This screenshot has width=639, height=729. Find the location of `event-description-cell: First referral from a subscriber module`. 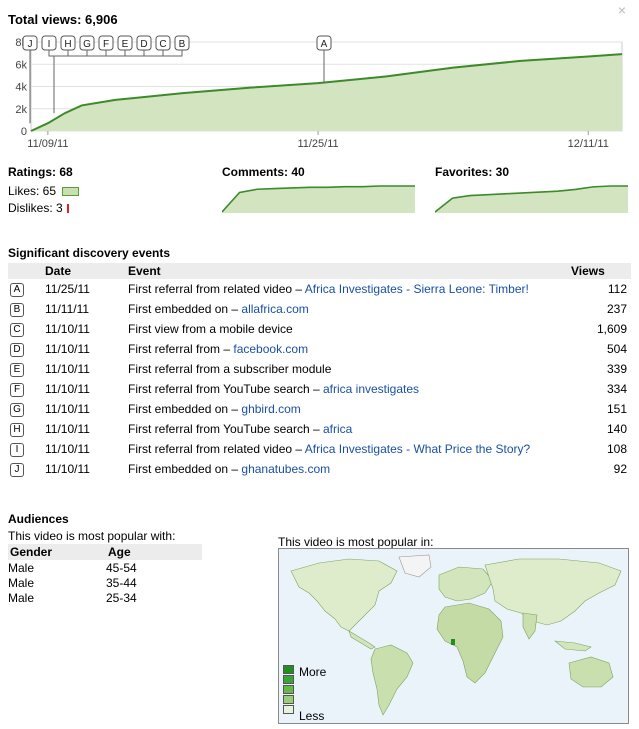

event-description-cell: First referral from a subscriber module is located at coordinates (349, 369).